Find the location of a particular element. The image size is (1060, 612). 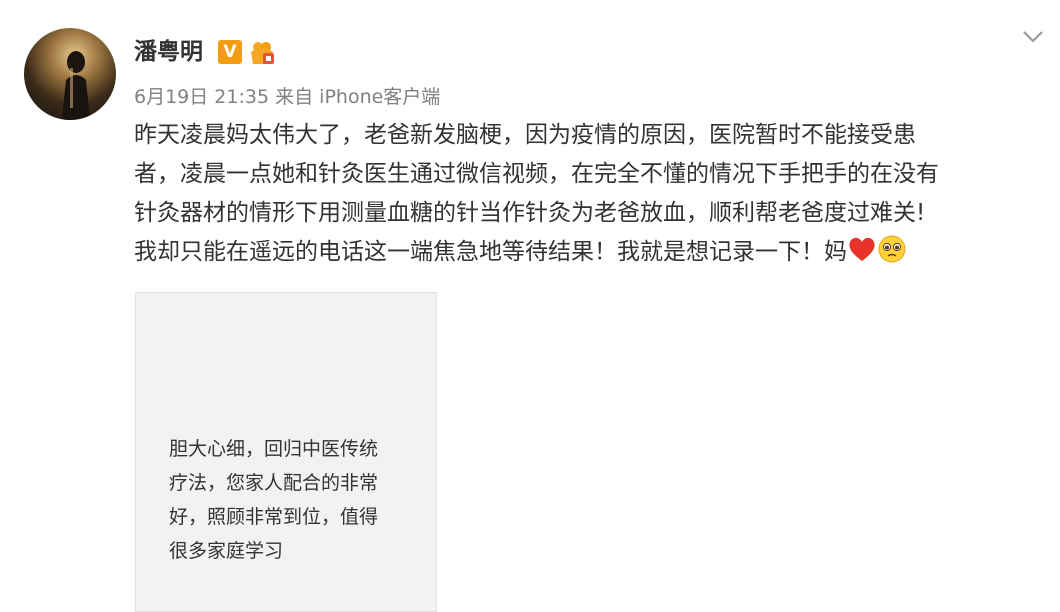

avatar is located at coordinates (70, 74).